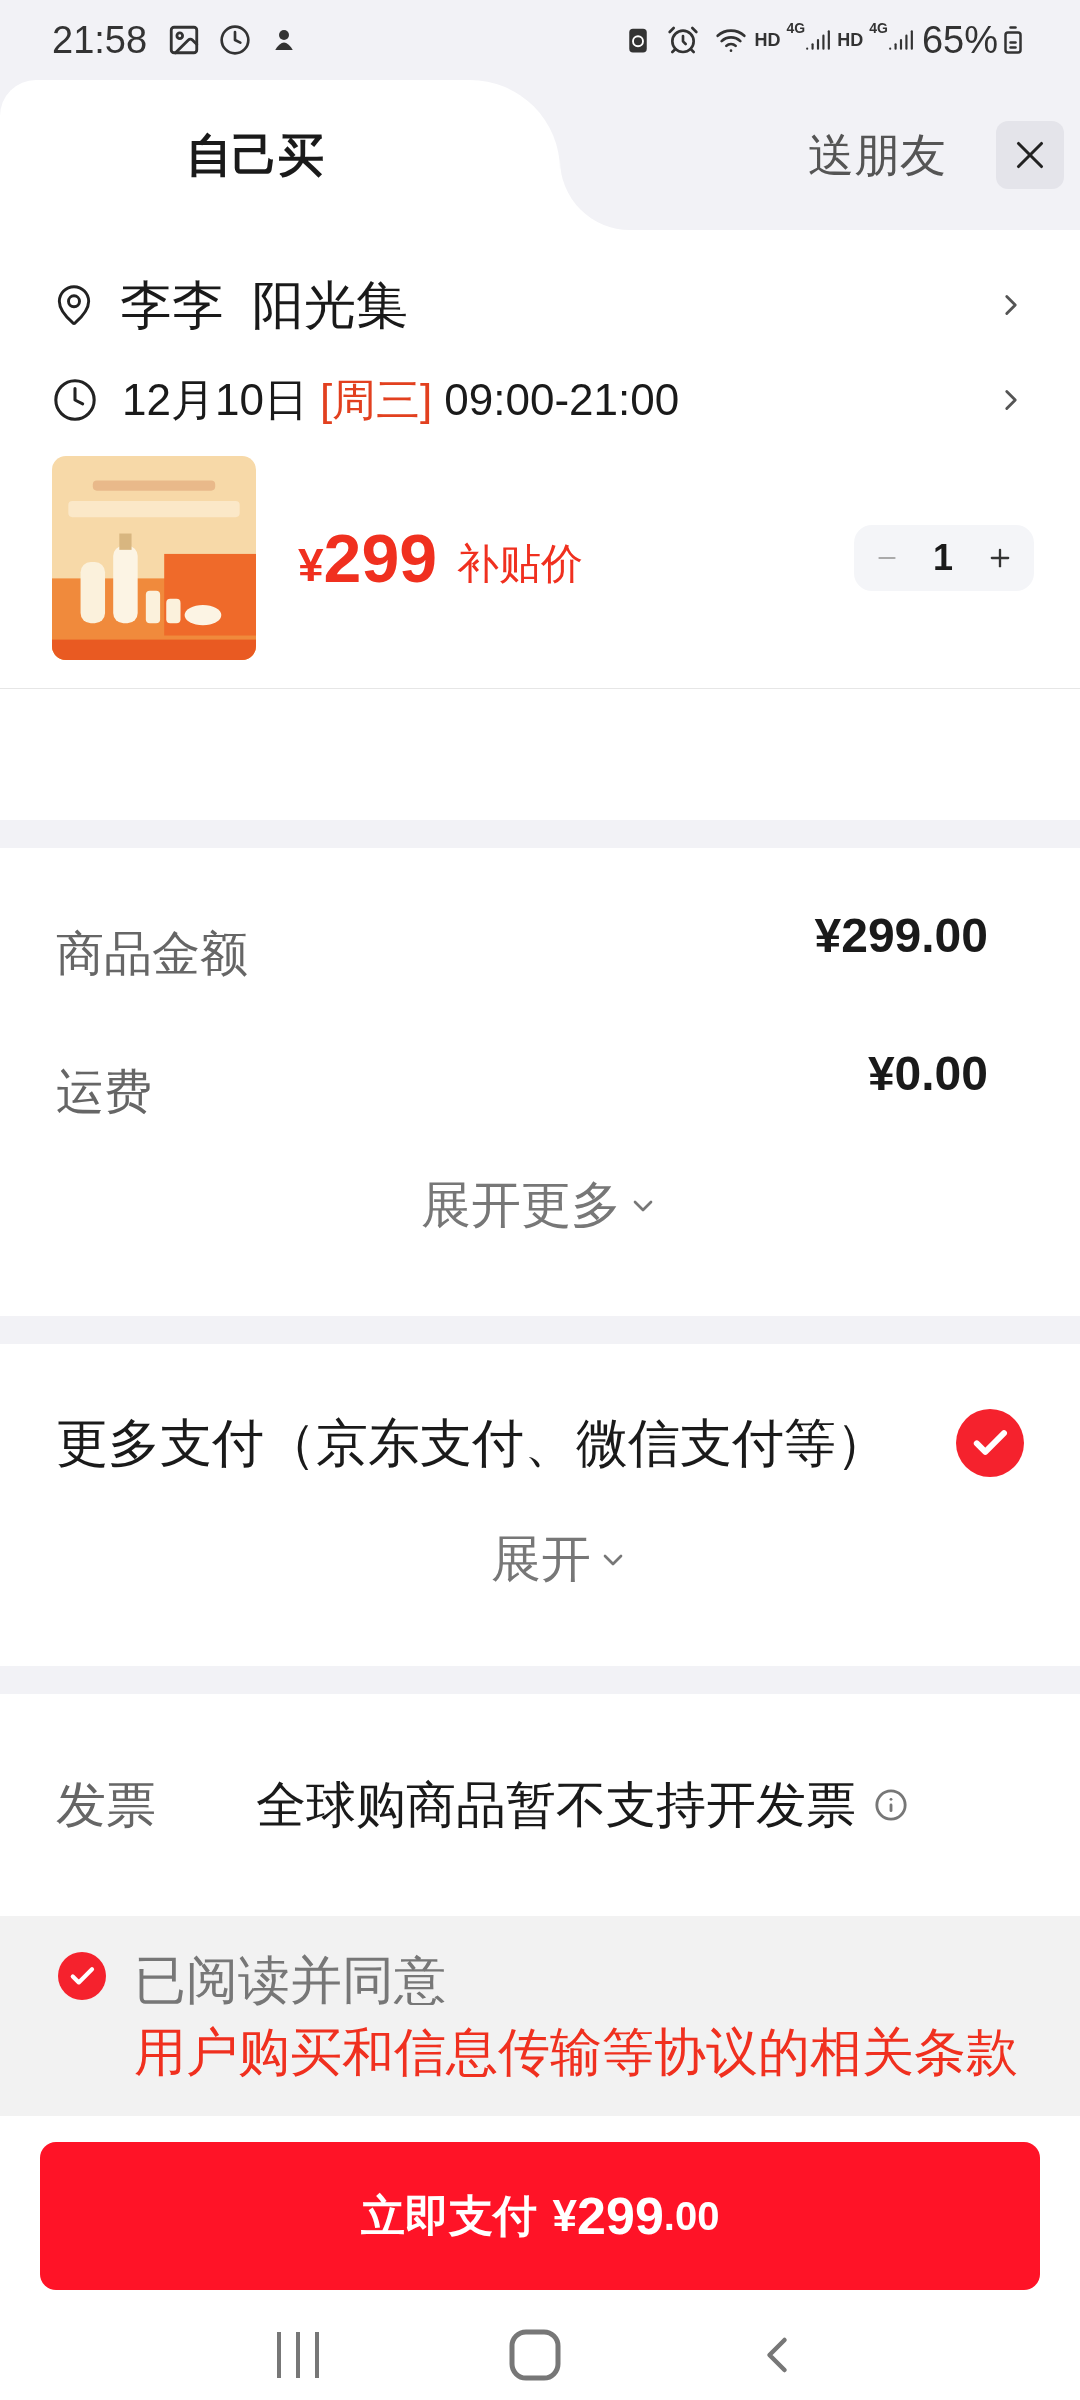 Image resolution: width=1080 pixels, height=2400 pixels. Describe the element at coordinates (959, 40) in the screenshot. I see `battery-level: 65%` at that location.